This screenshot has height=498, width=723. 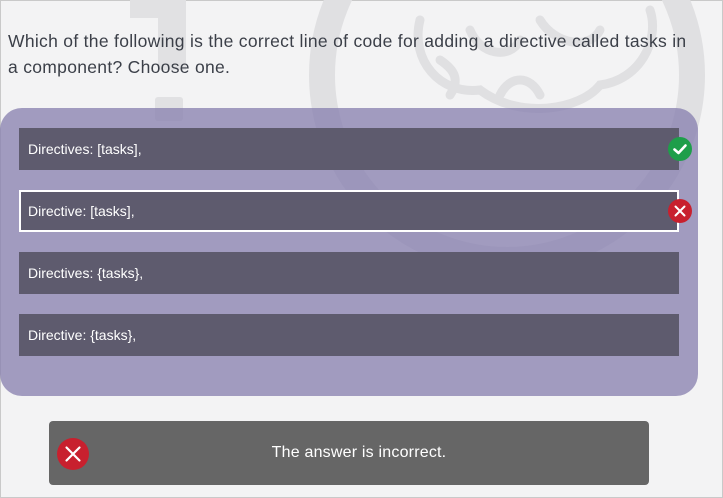 What do you see at coordinates (349, 273) in the screenshot?
I see `option-3: Directives: {tasks},` at bounding box center [349, 273].